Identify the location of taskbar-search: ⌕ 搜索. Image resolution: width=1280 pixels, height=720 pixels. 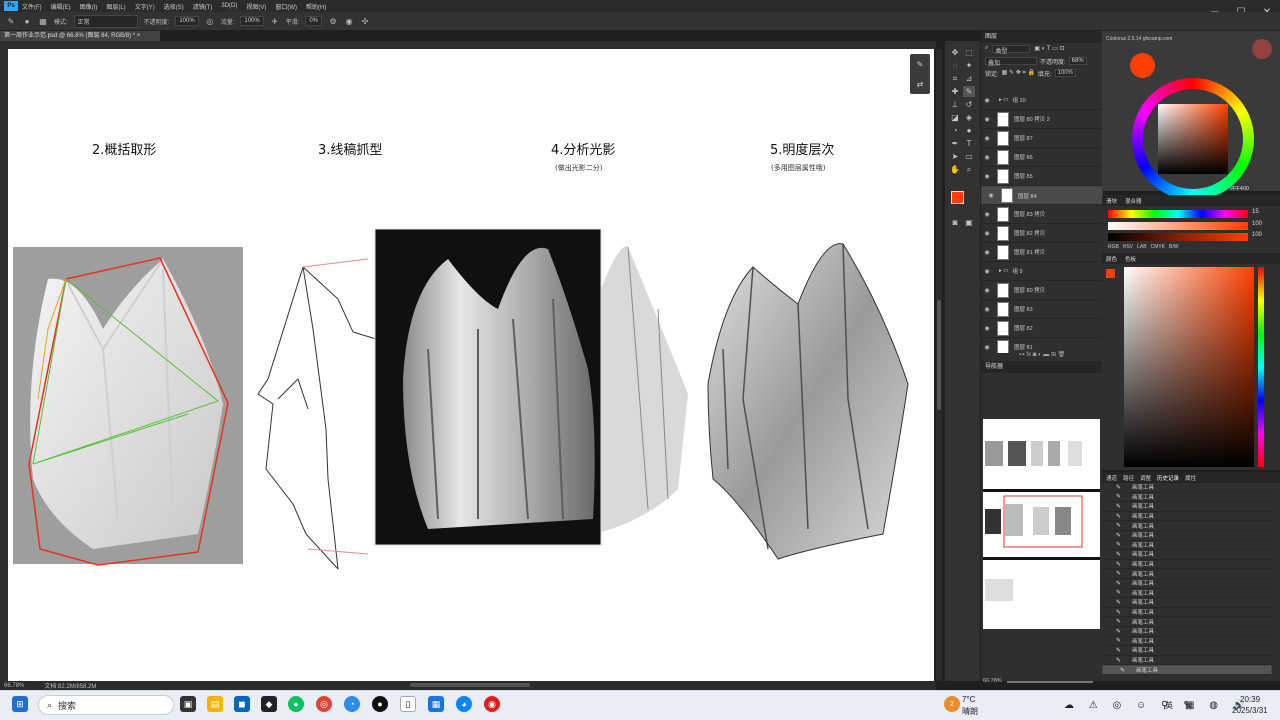
(106, 705).